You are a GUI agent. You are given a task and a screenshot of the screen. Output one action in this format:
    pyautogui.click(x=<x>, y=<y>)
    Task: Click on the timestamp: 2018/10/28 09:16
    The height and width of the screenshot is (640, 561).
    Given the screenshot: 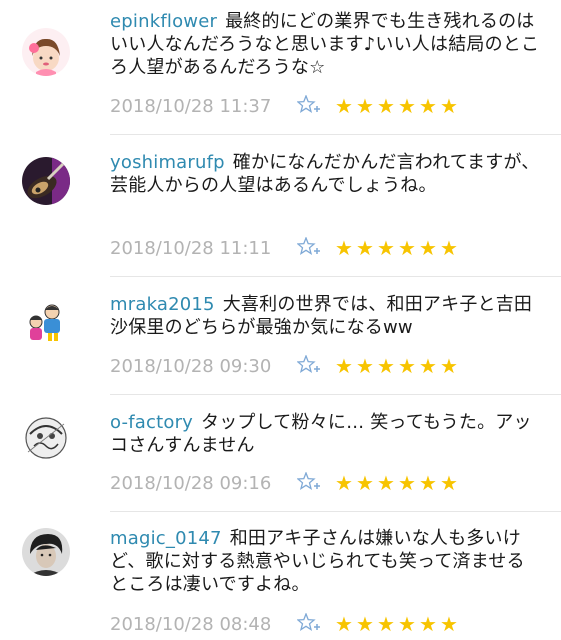 What is the action you would take?
    pyautogui.click(x=191, y=483)
    